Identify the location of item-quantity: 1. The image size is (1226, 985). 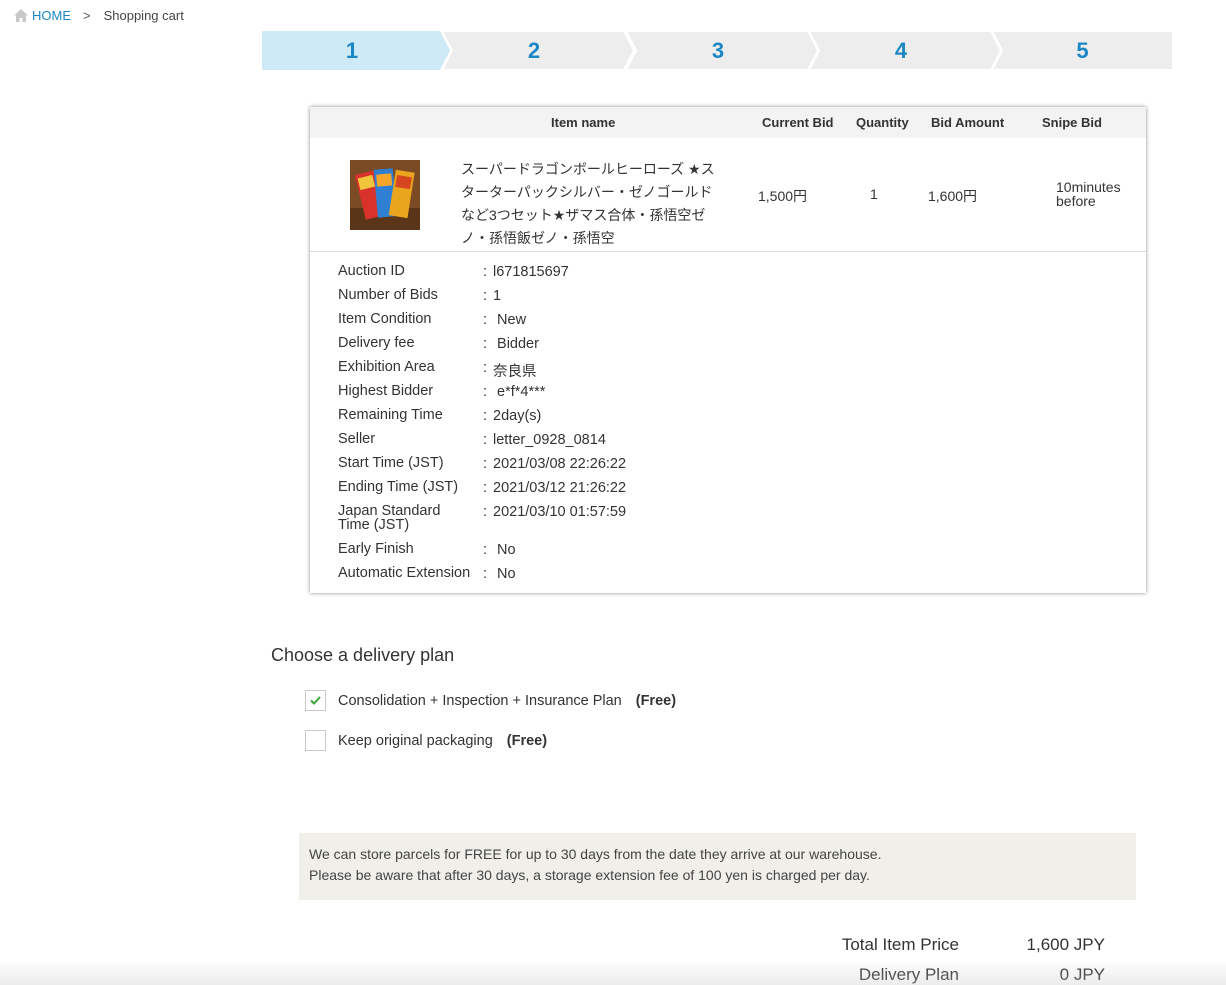
(874, 194).